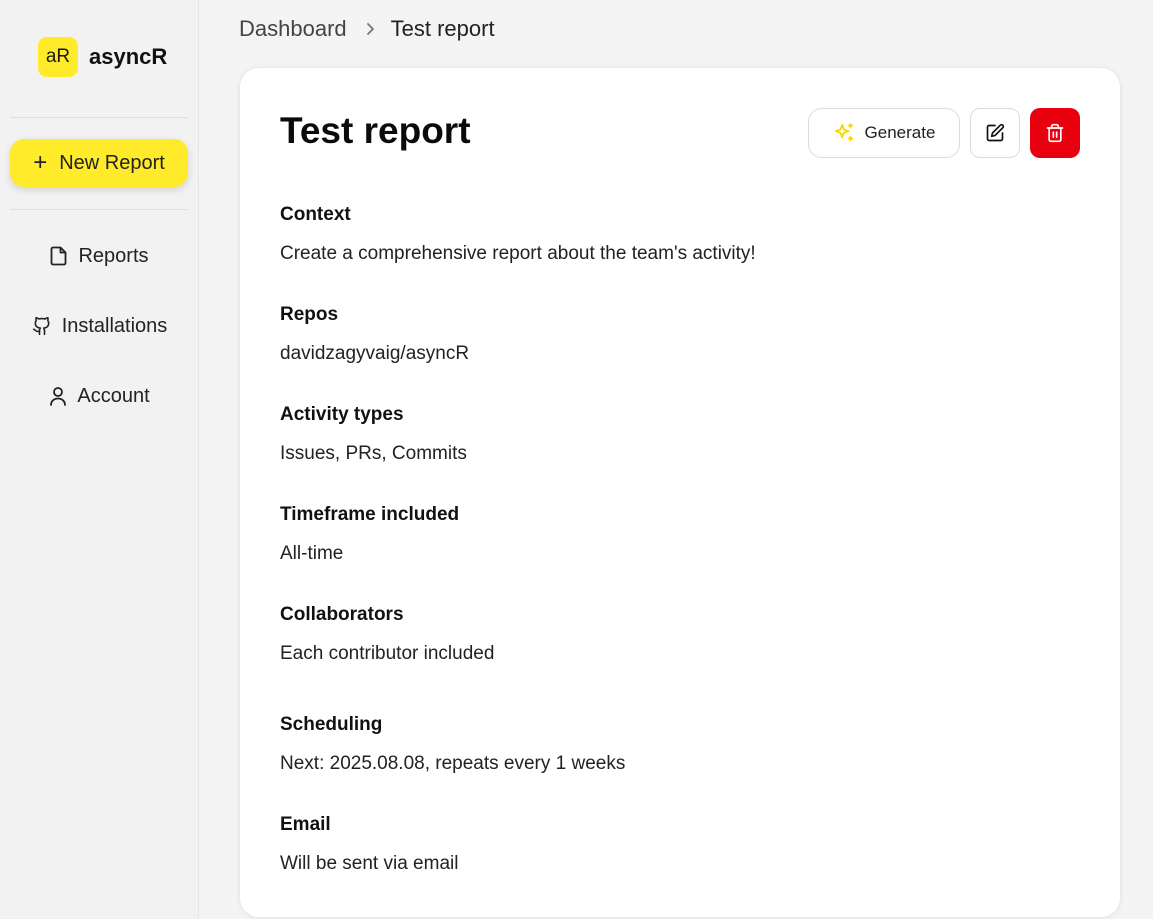 The width and height of the screenshot is (1153, 919). What do you see at coordinates (342, 414) in the screenshot?
I see `field-label: Activity types` at bounding box center [342, 414].